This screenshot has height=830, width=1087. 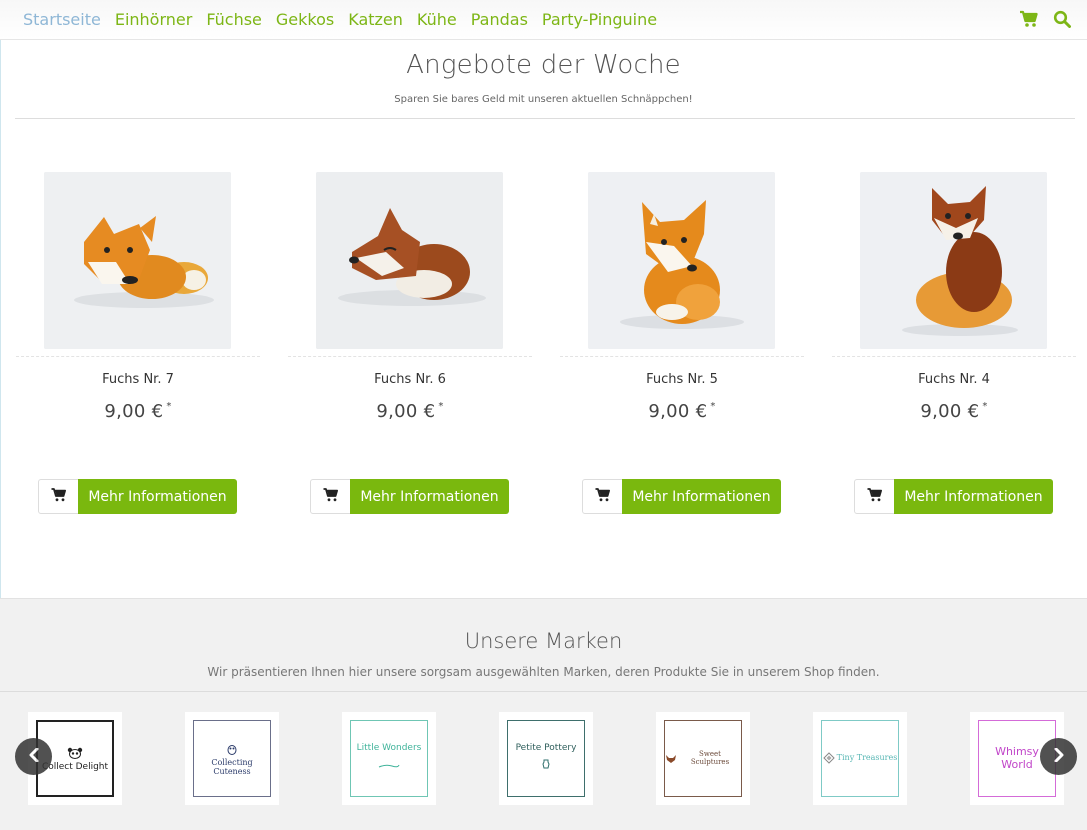 What do you see at coordinates (867, 758) in the screenshot?
I see `brand-name: Tiny Treasures` at bounding box center [867, 758].